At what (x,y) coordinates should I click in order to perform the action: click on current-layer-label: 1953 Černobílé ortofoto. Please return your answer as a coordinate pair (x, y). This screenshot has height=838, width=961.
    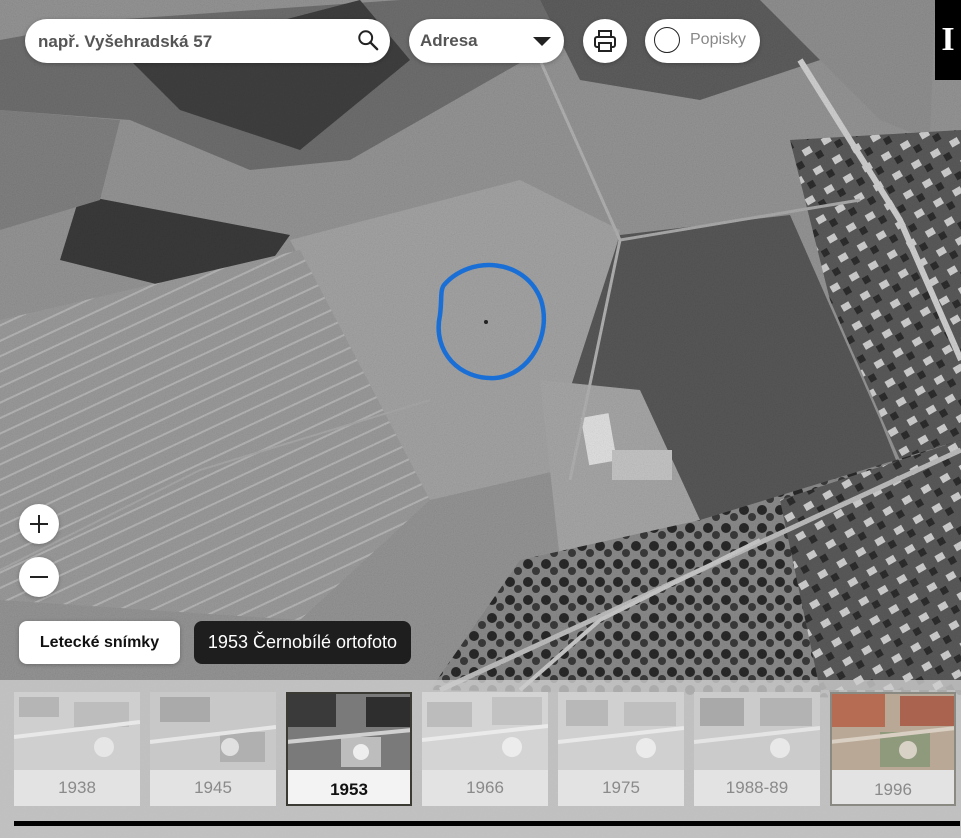
    Looking at the image, I should click on (302, 642).